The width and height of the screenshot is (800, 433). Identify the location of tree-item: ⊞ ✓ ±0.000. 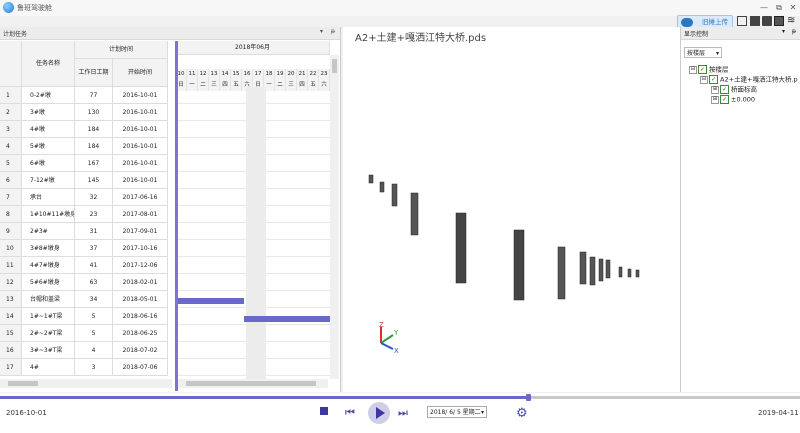
(733, 100).